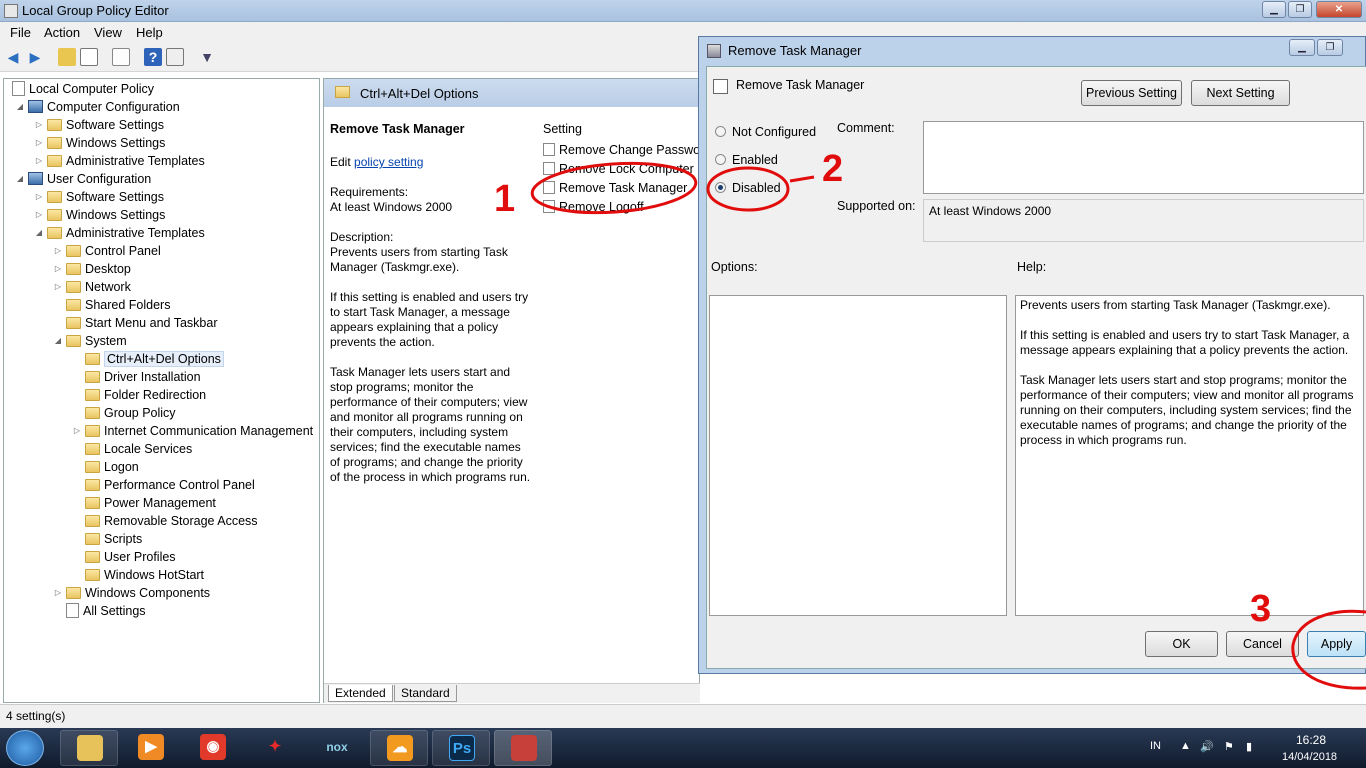 The width and height of the screenshot is (1366, 768). What do you see at coordinates (1339, 9) in the screenshot?
I see `close-button: ✕` at bounding box center [1339, 9].